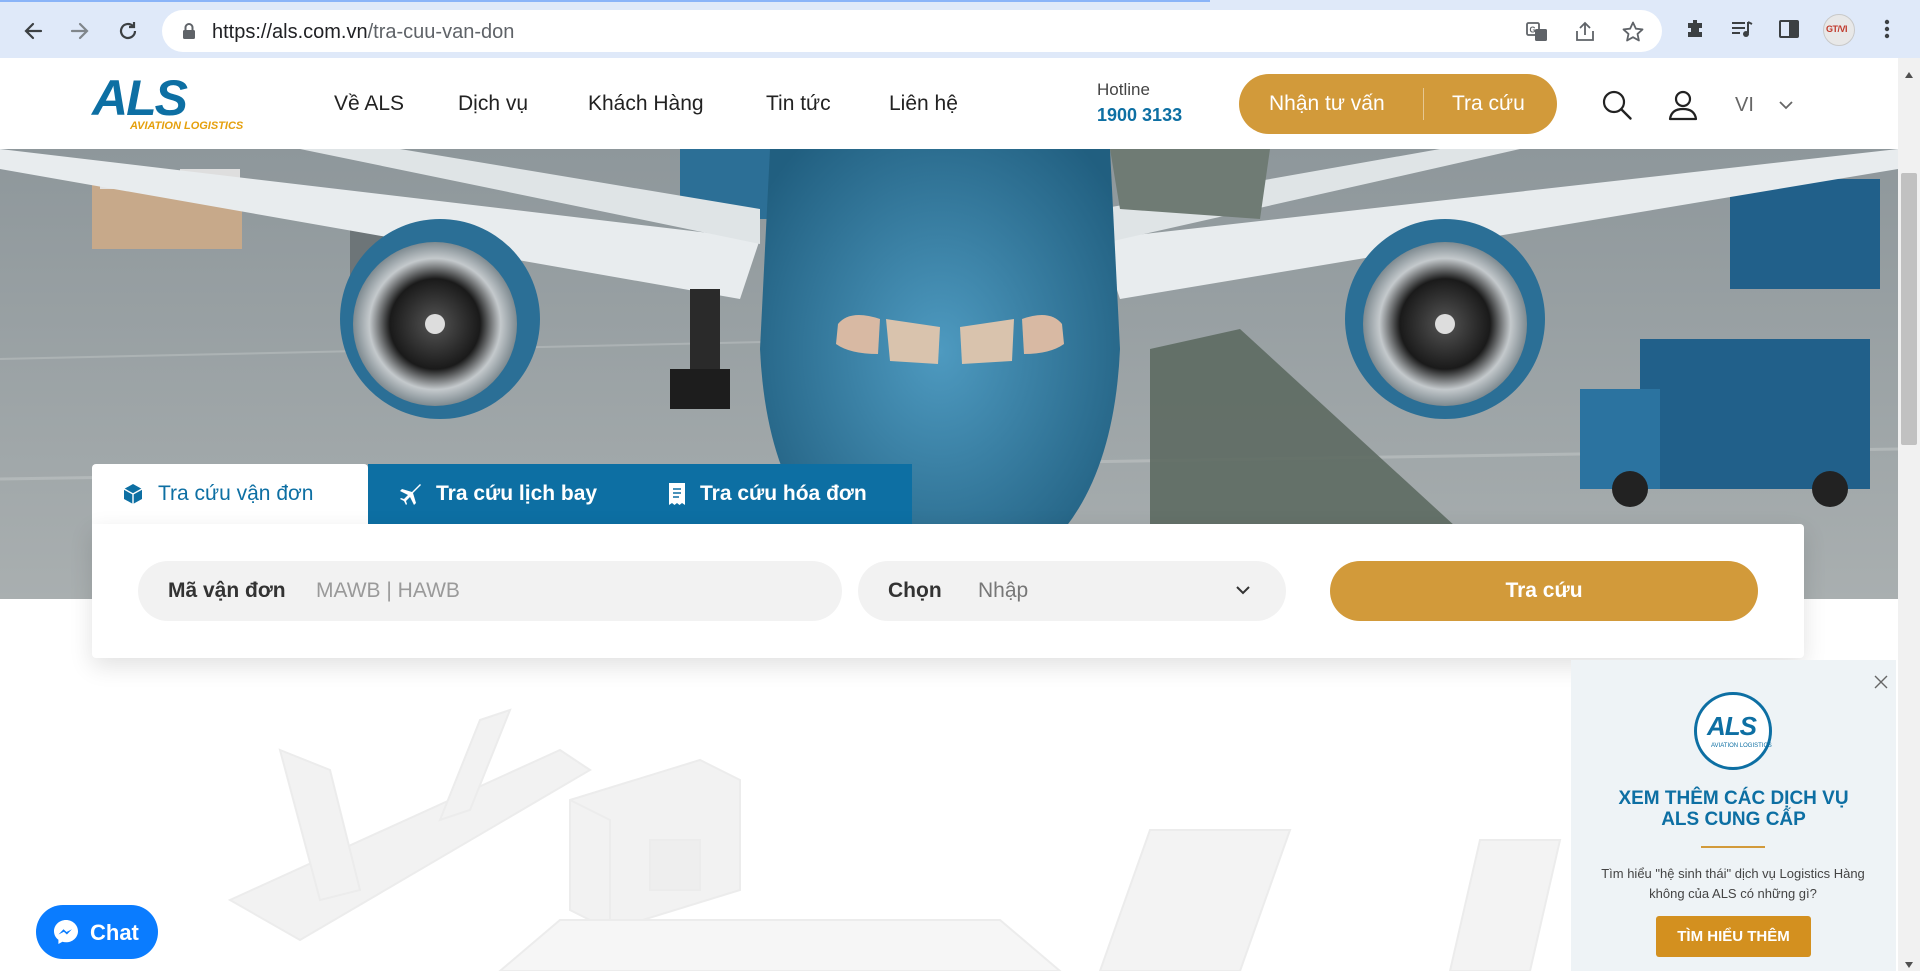 The image size is (1920, 971). What do you see at coordinates (189, 33) in the screenshot?
I see `lock-icon` at bounding box center [189, 33].